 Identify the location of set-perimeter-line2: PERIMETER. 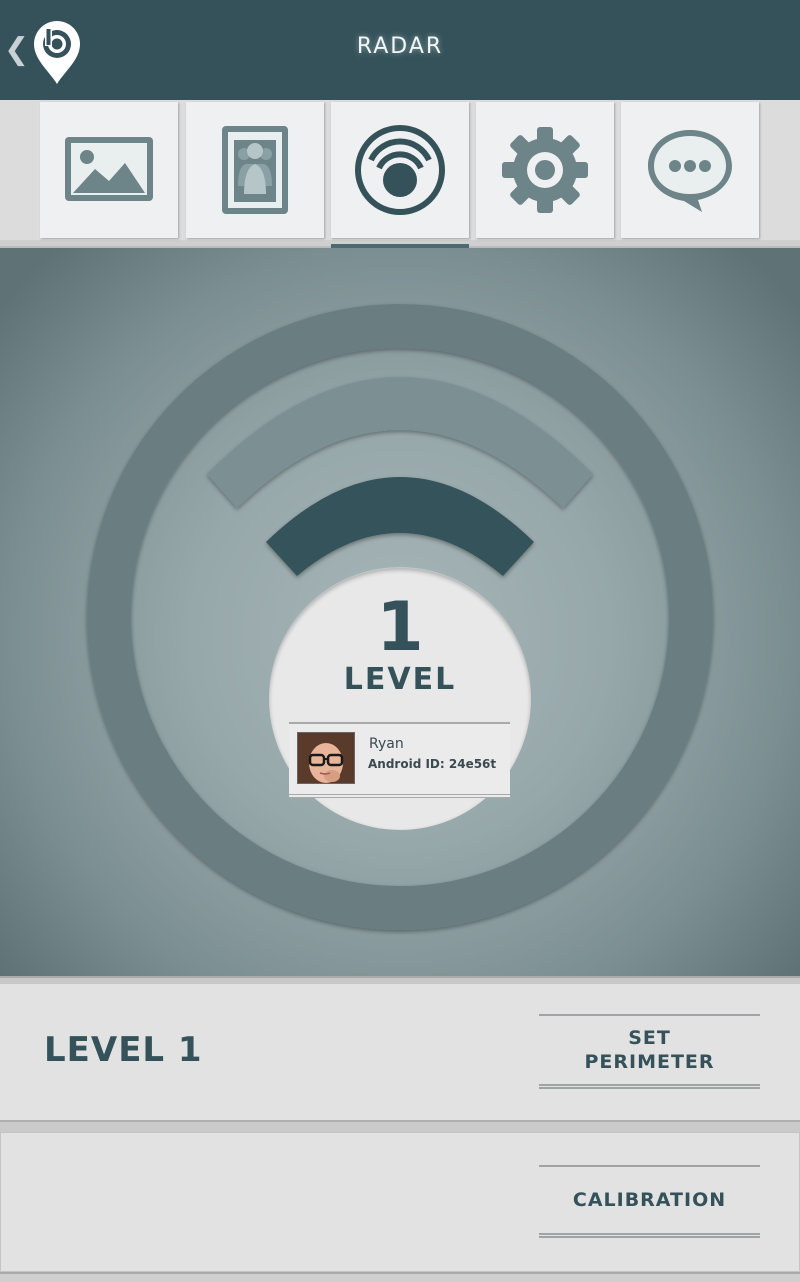
(649, 1062).